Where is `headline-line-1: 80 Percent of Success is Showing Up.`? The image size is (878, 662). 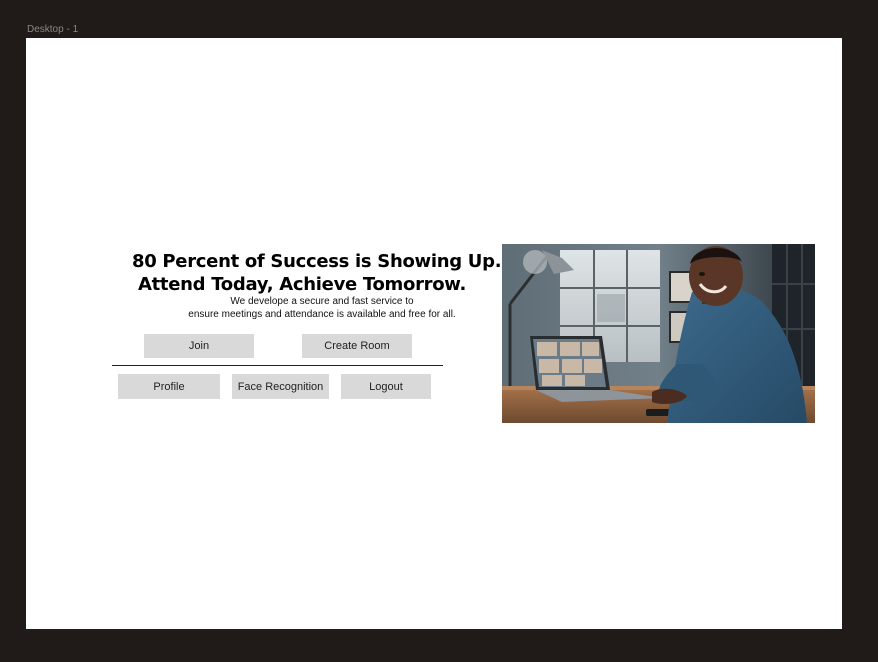 headline-line-1: 80 Percent of Success is Showing Up. is located at coordinates (317, 261).